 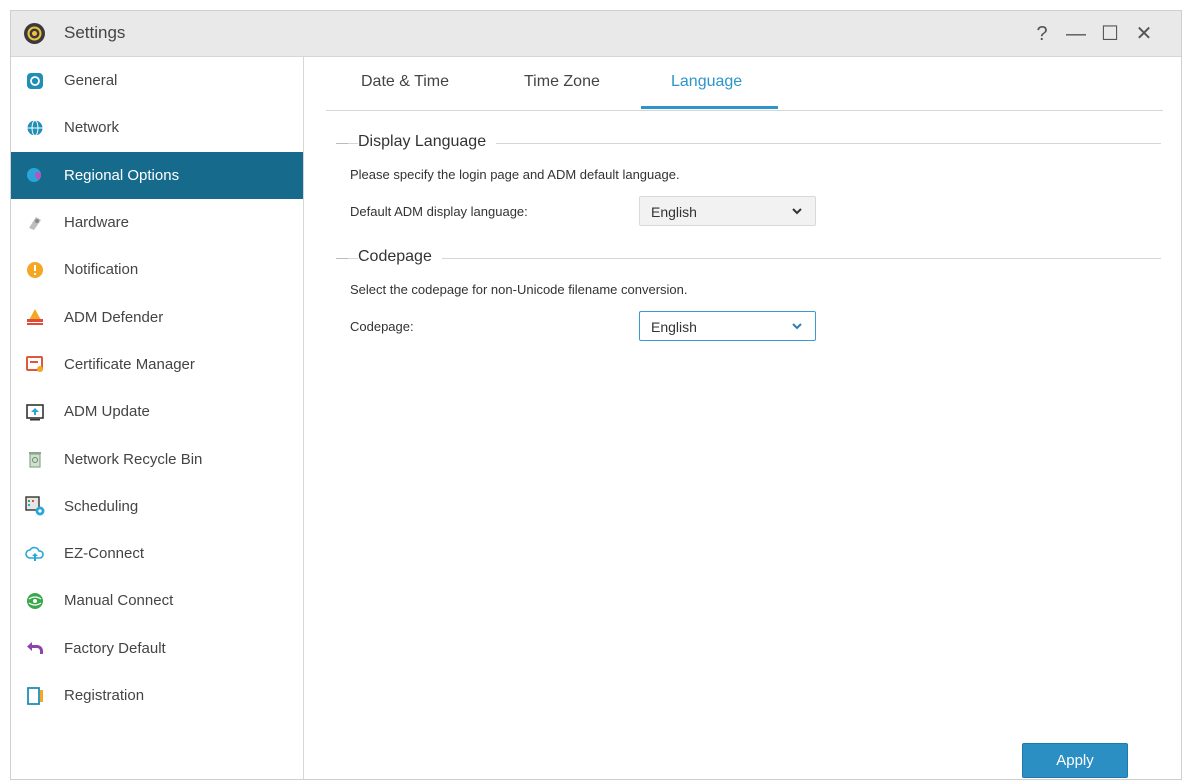 What do you see at coordinates (35, 317) in the screenshot?
I see `defender-icon` at bounding box center [35, 317].